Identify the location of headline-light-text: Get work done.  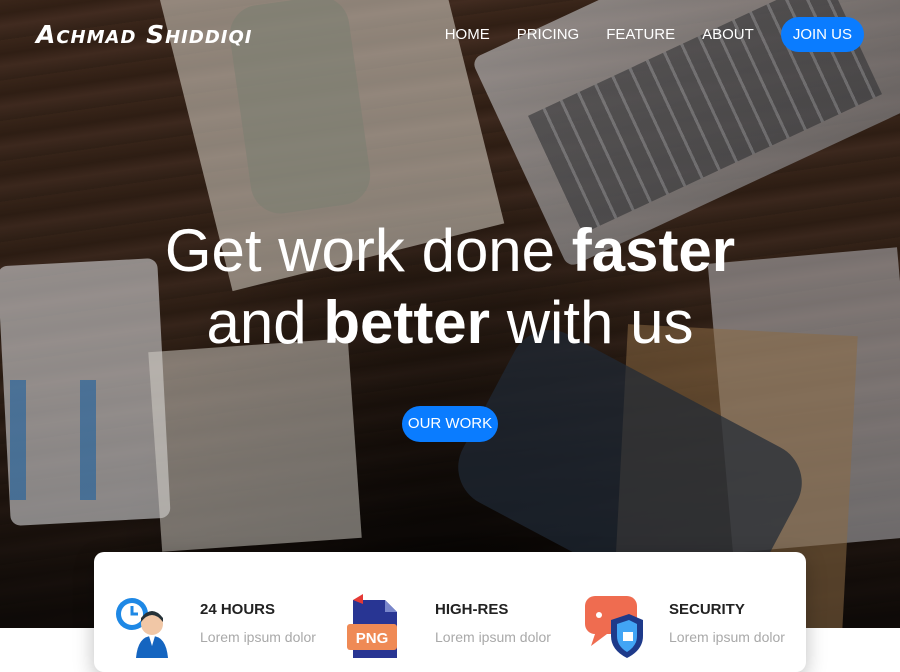
(368, 250).